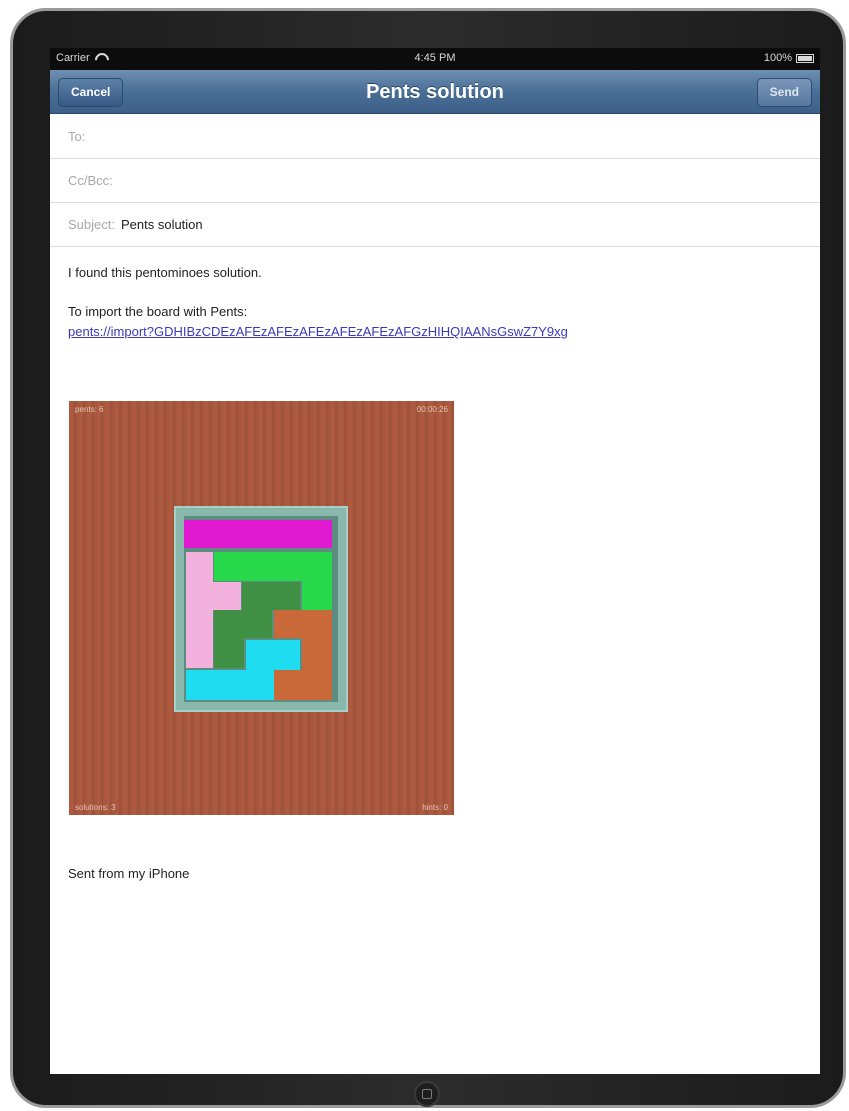  I want to click on piece-cyan-part, so click(230, 685).